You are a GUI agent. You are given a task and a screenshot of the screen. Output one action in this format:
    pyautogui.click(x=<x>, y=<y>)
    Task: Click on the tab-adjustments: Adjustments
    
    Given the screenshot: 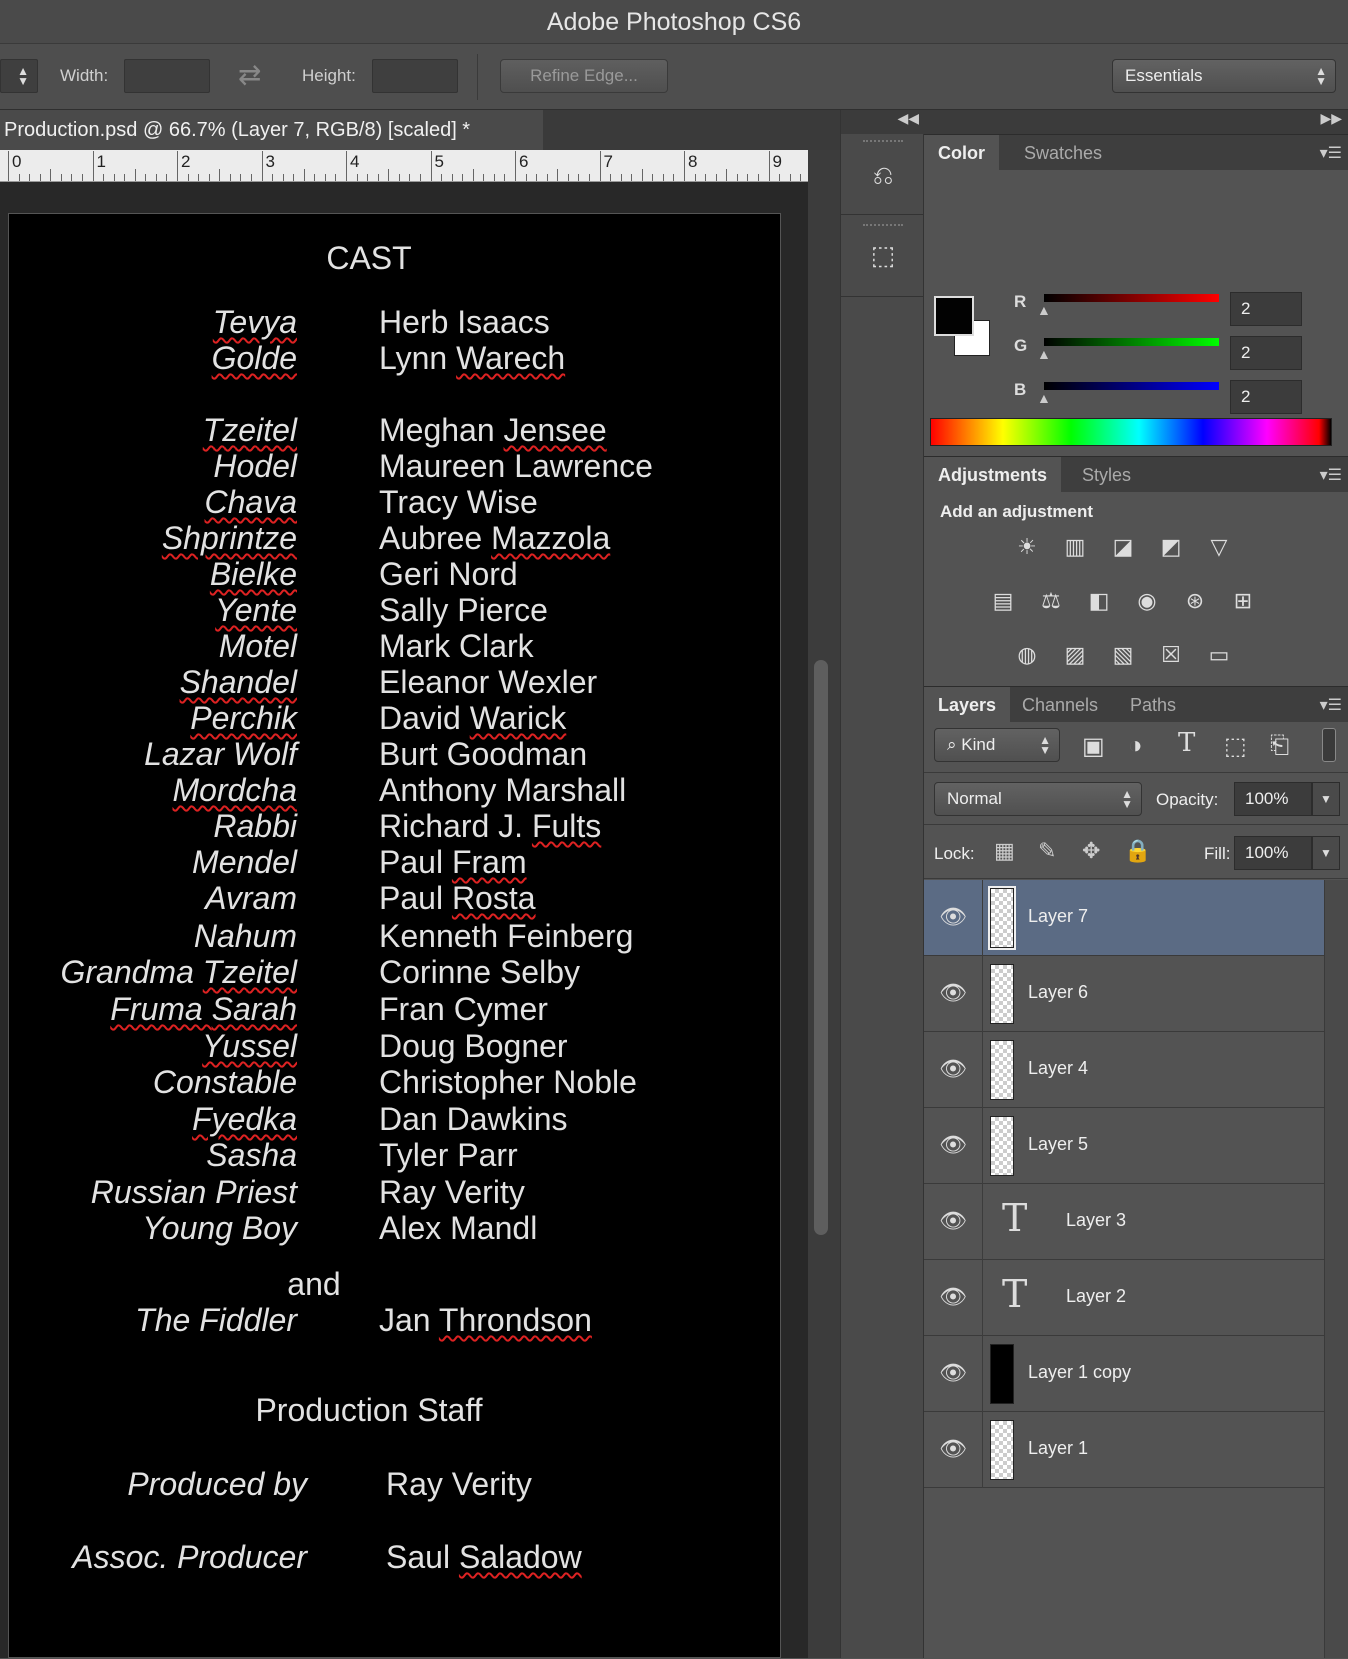 What is the action you would take?
    pyautogui.click(x=993, y=475)
    